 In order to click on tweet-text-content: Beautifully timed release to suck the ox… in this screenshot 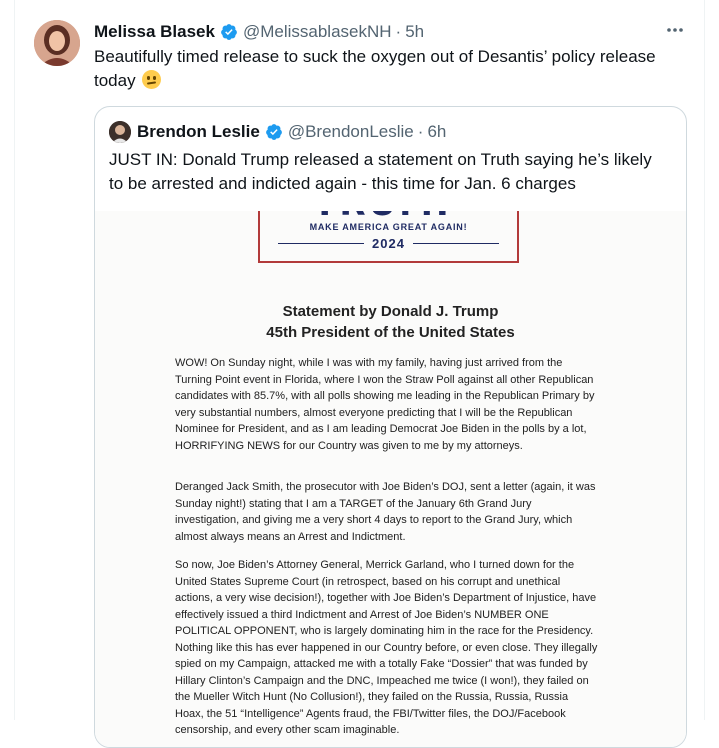, I will do `click(375, 68)`.